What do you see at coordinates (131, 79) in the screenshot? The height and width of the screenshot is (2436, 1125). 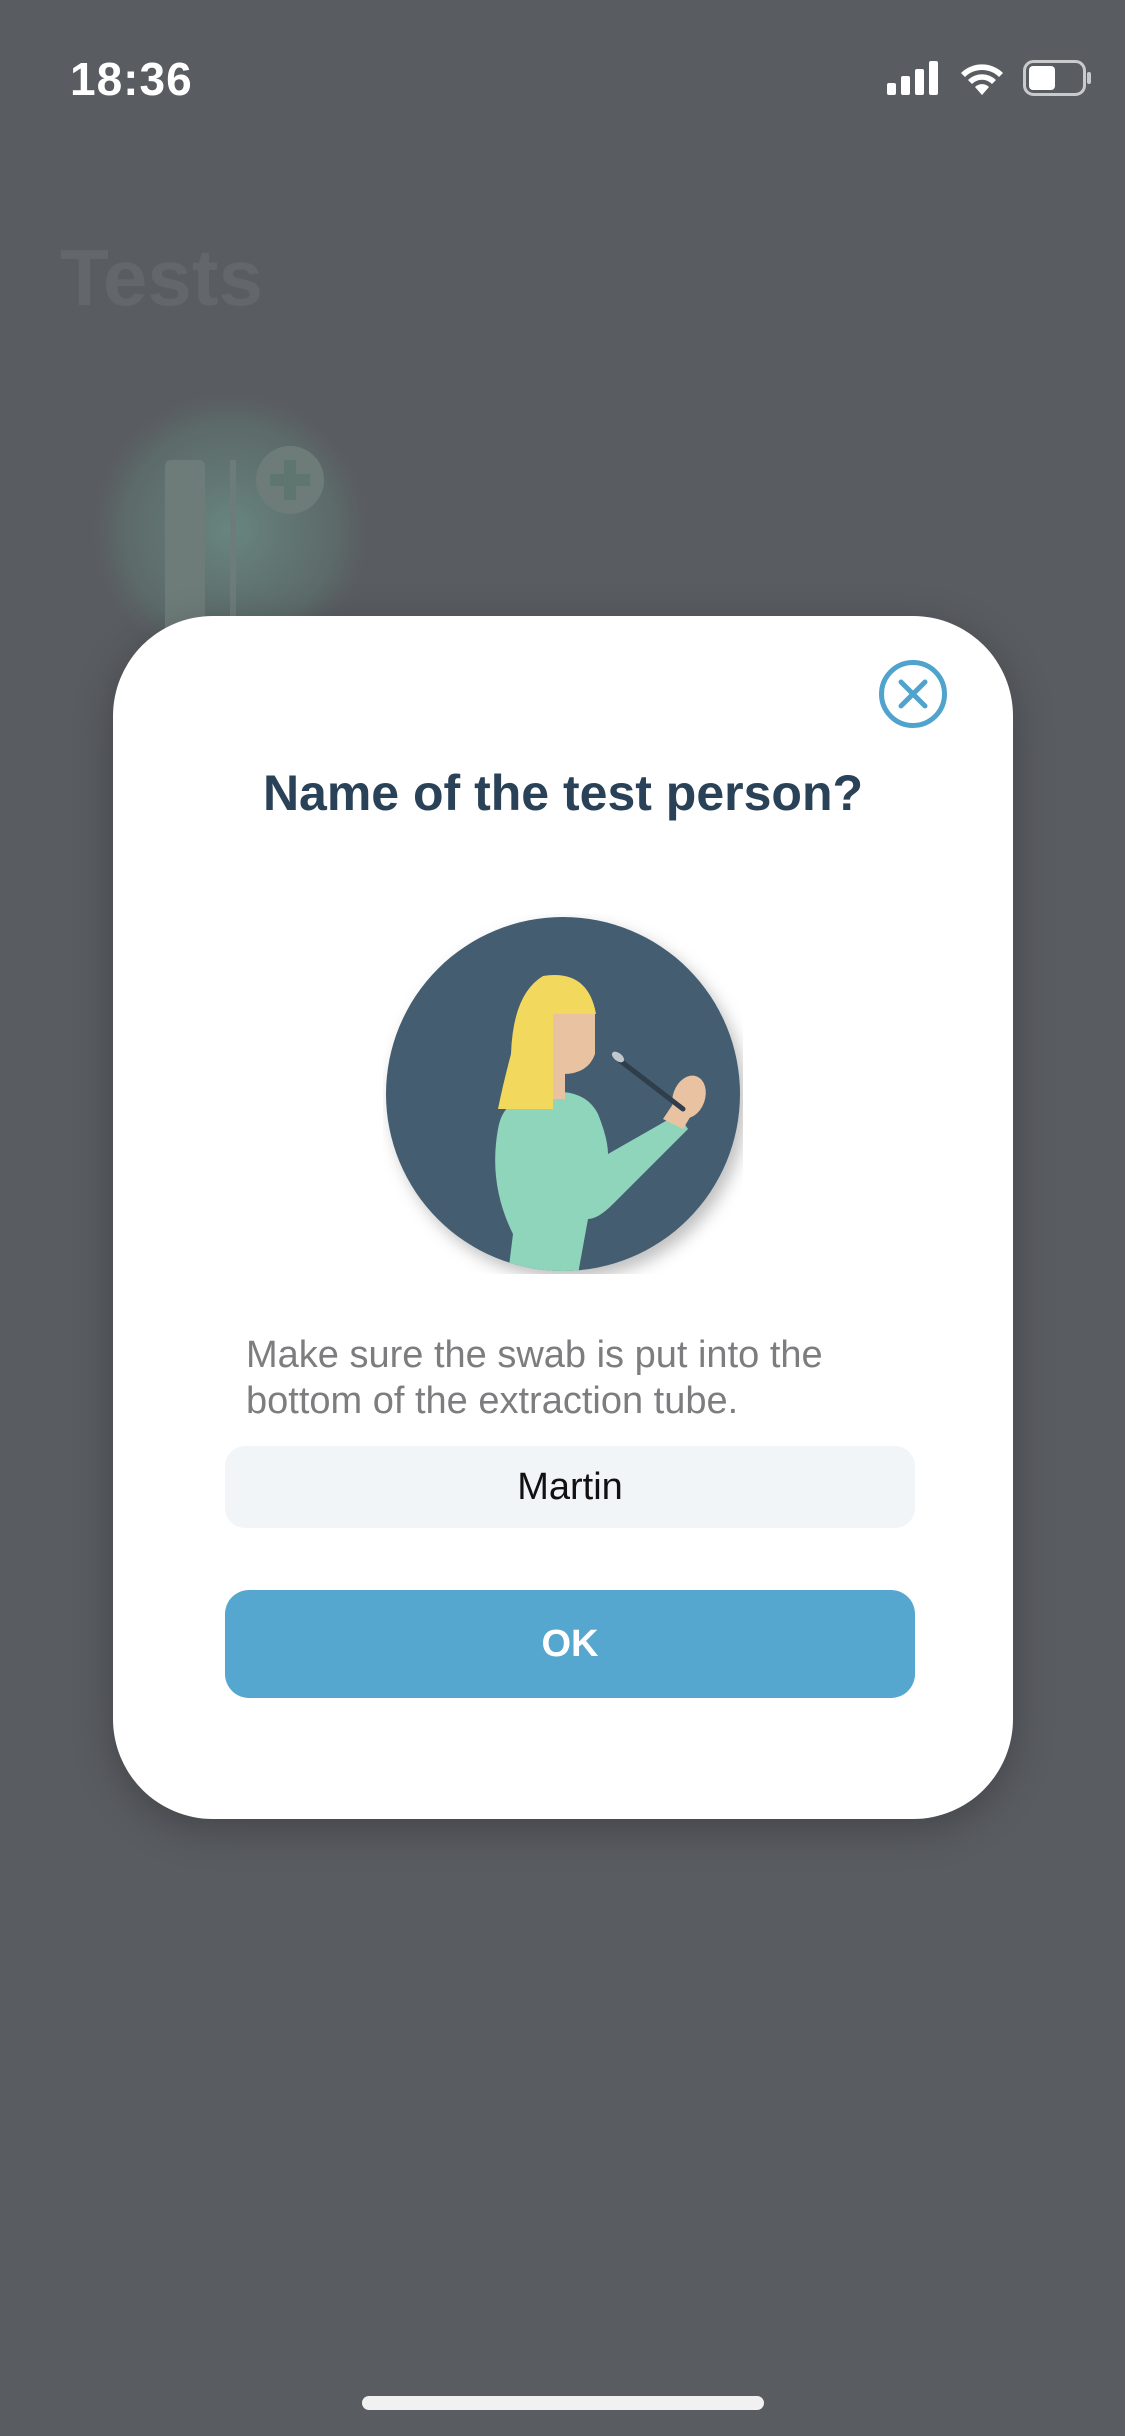 I see `status-time: 18:36` at bounding box center [131, 79].